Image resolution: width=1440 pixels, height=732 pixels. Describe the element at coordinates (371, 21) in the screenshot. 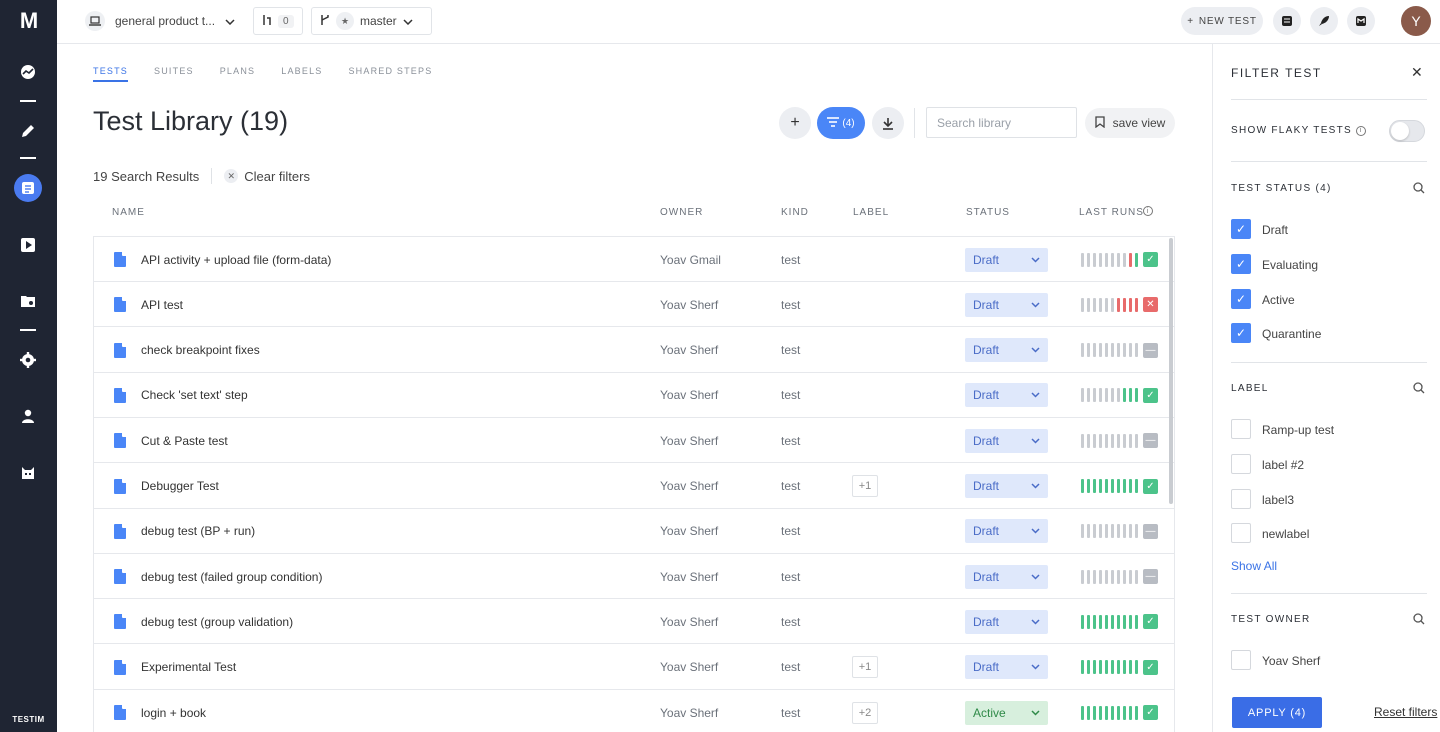

I see `branch-selector: ★ master` at that location.